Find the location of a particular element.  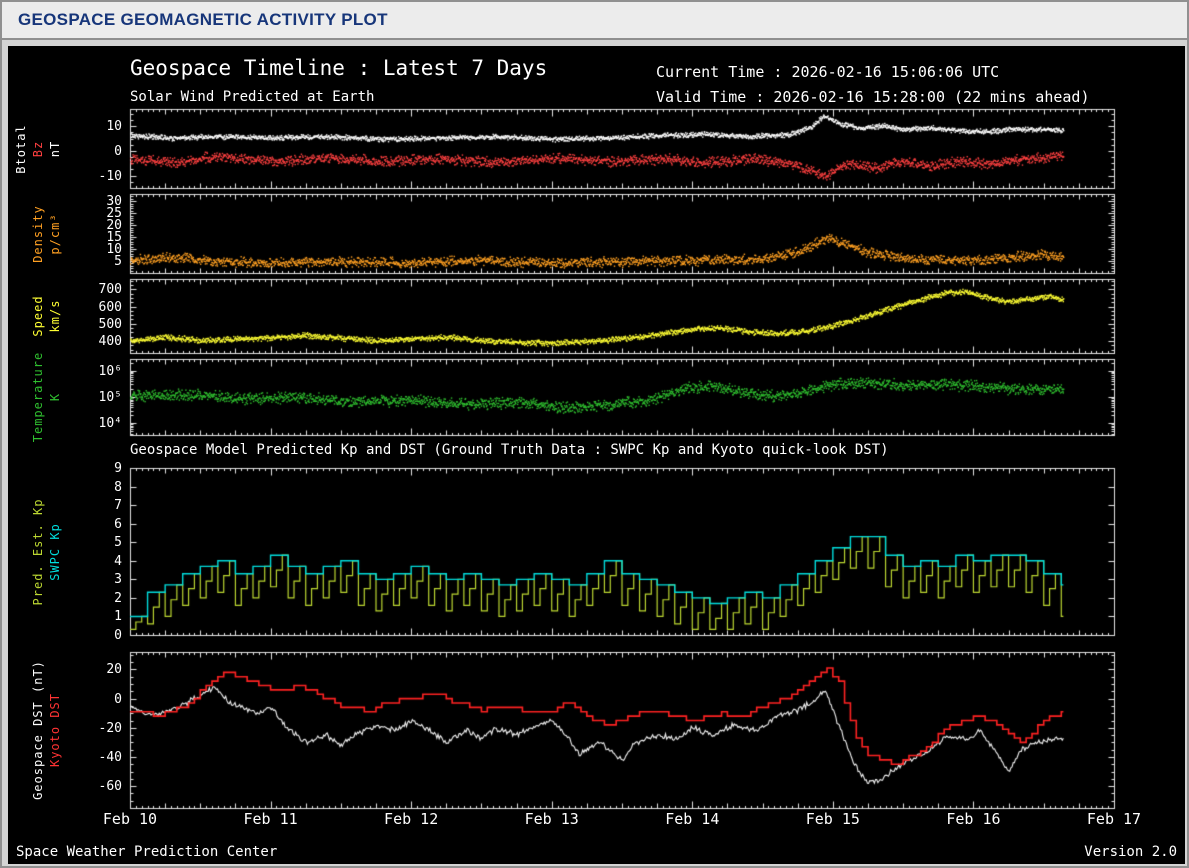

y-tick-label: -20 is located at coordinates (110, 728).